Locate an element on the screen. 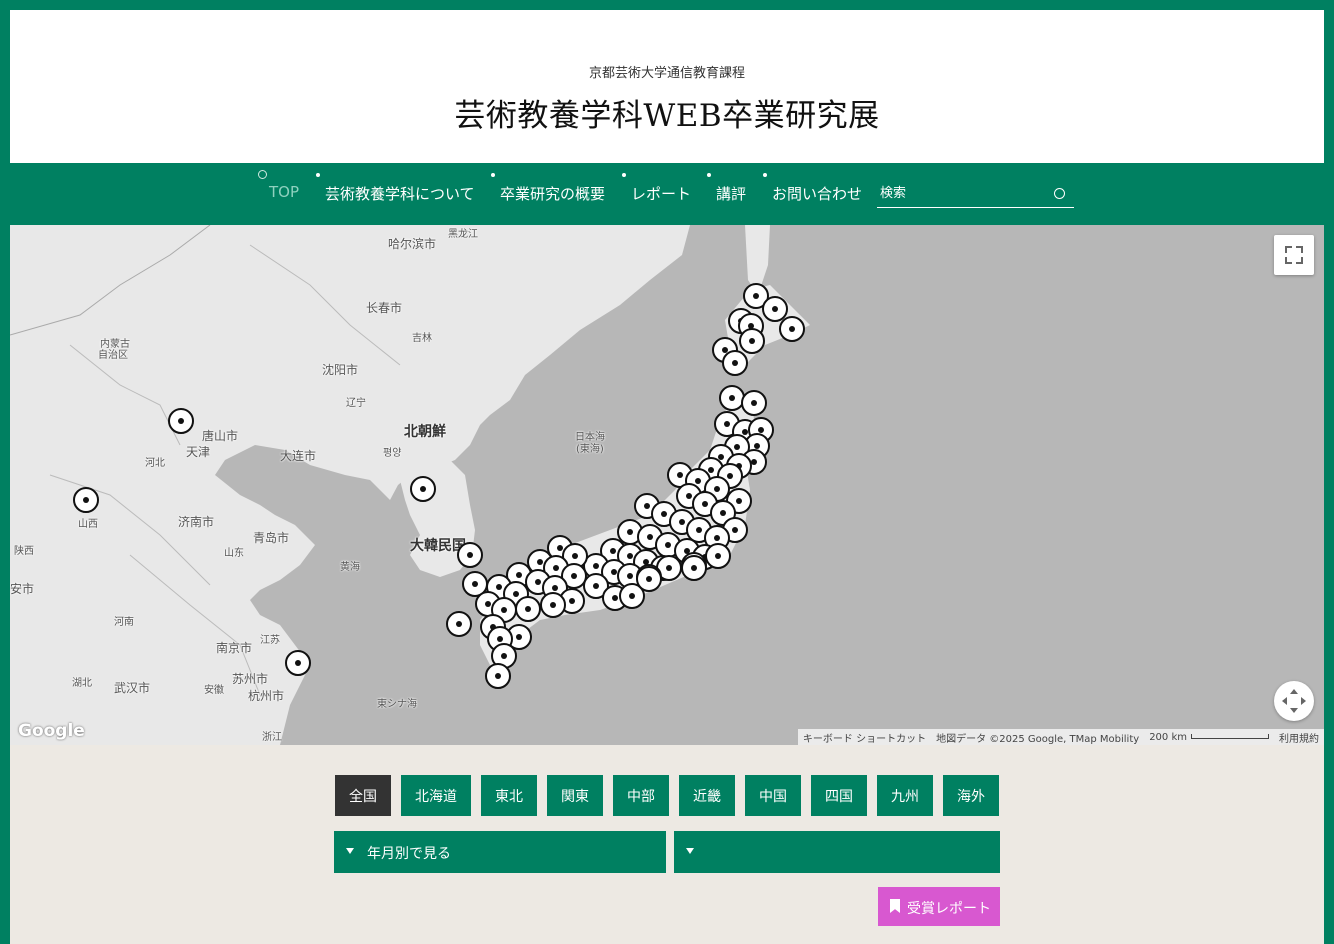 The image size is (1334, 944). map-label-tianjin: 天津 is located at coordinates (198, 452).